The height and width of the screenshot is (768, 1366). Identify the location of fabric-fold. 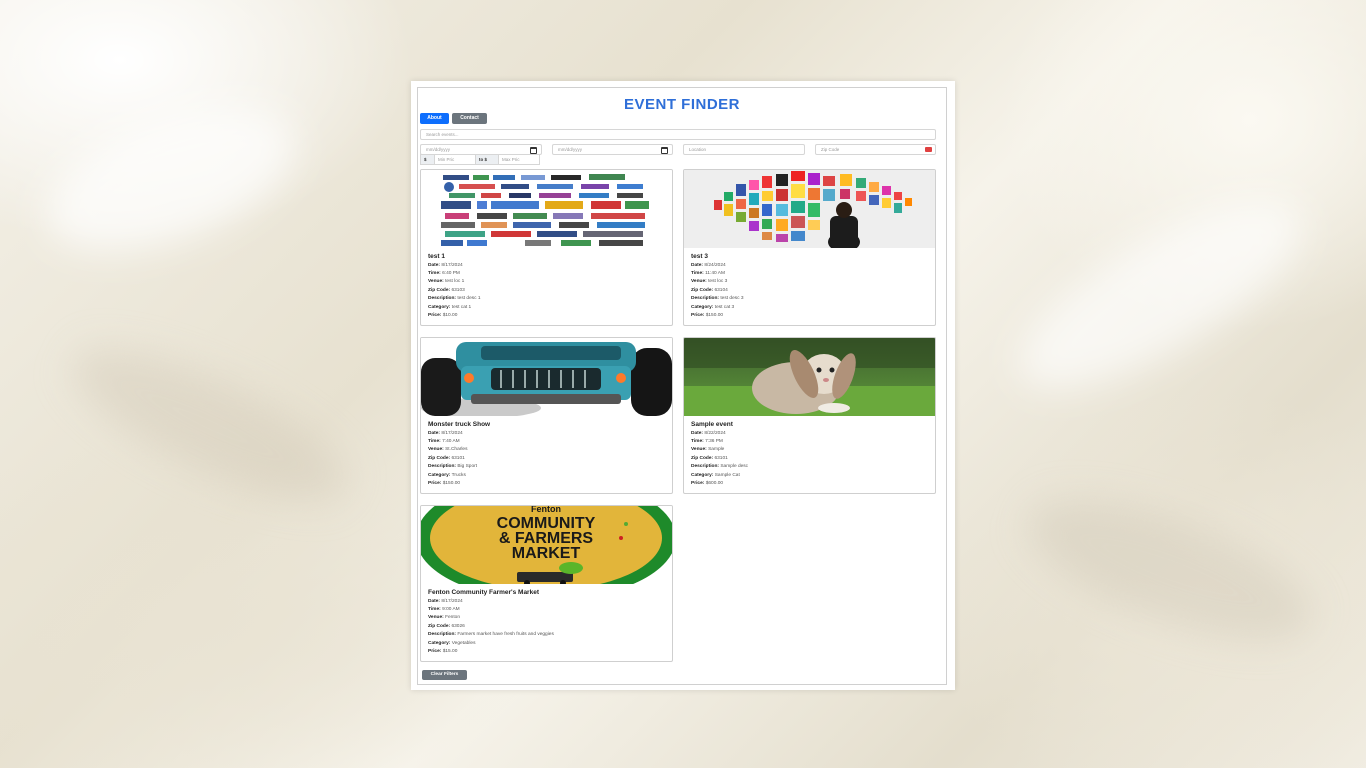
(210, 425).